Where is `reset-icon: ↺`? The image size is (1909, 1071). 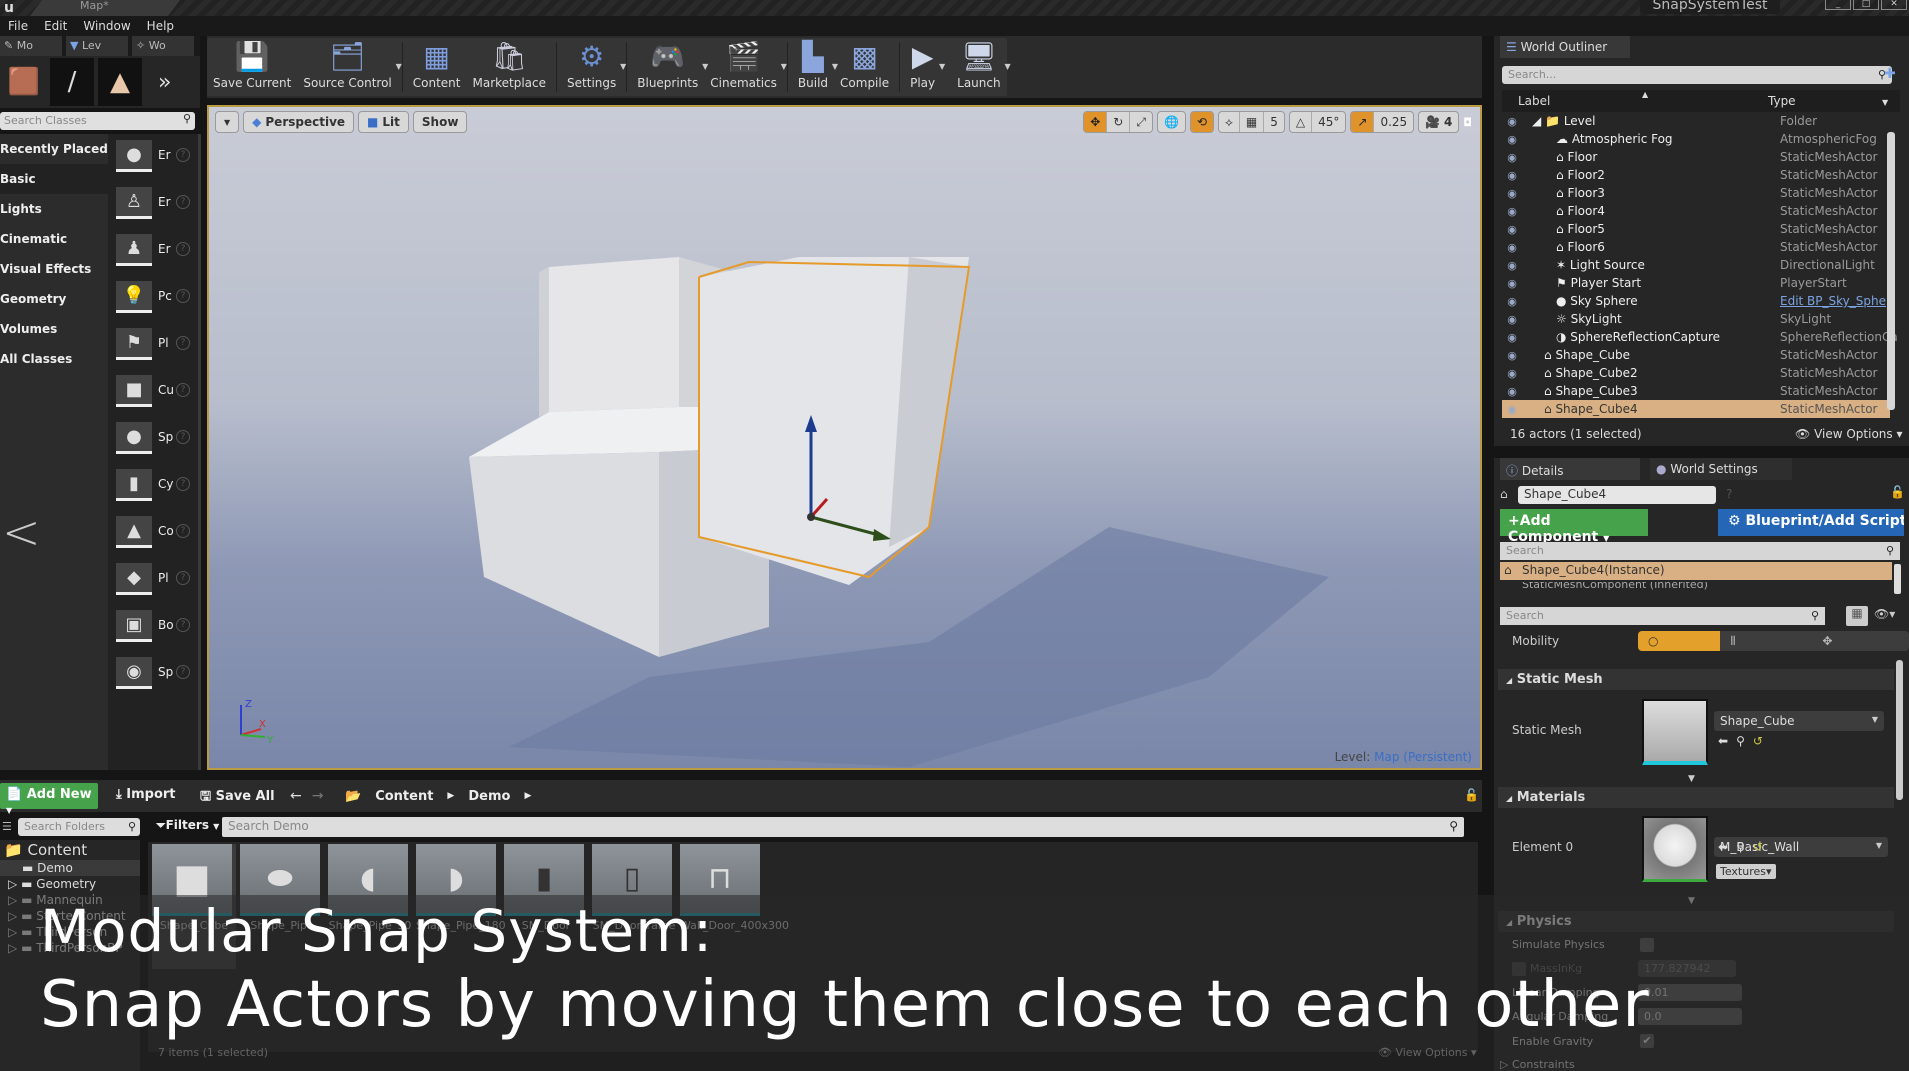
reset-icon: ↺ is located at coordinates (1762, 741).